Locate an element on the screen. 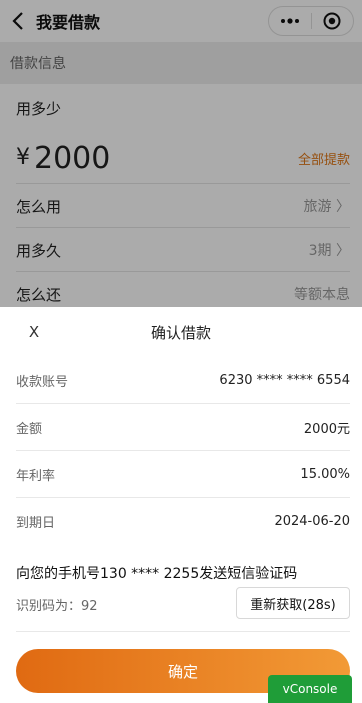 The width and height of the screenshot is (362, 703). sms-notice: 向您的手机号130 **** 2255发送短信验证码 is located at coordinates (157, 574).